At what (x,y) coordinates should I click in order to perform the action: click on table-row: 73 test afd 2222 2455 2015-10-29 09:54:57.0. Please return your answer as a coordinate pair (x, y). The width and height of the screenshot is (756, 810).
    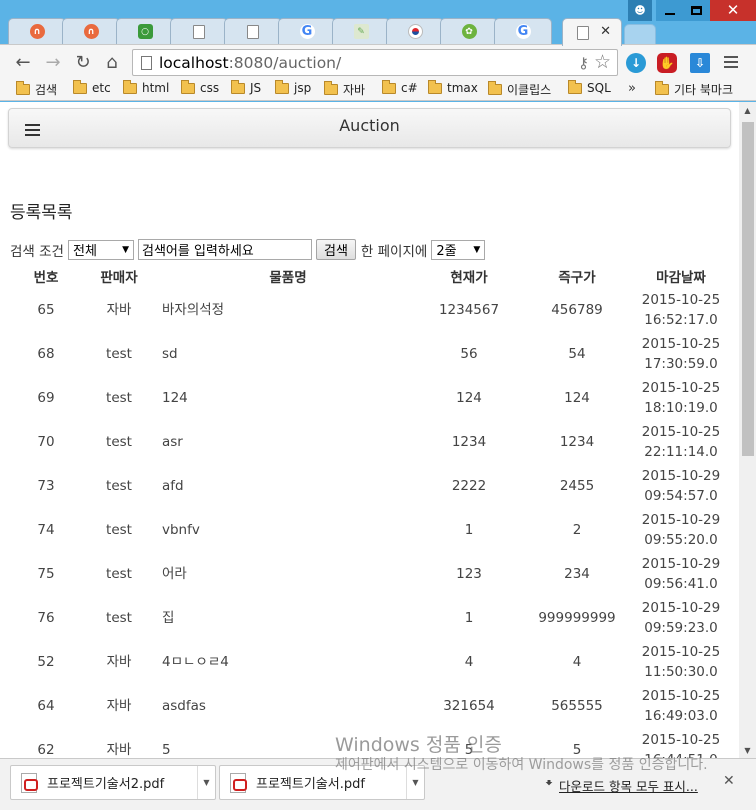
    Looking at the image, I should click on (370, 486).